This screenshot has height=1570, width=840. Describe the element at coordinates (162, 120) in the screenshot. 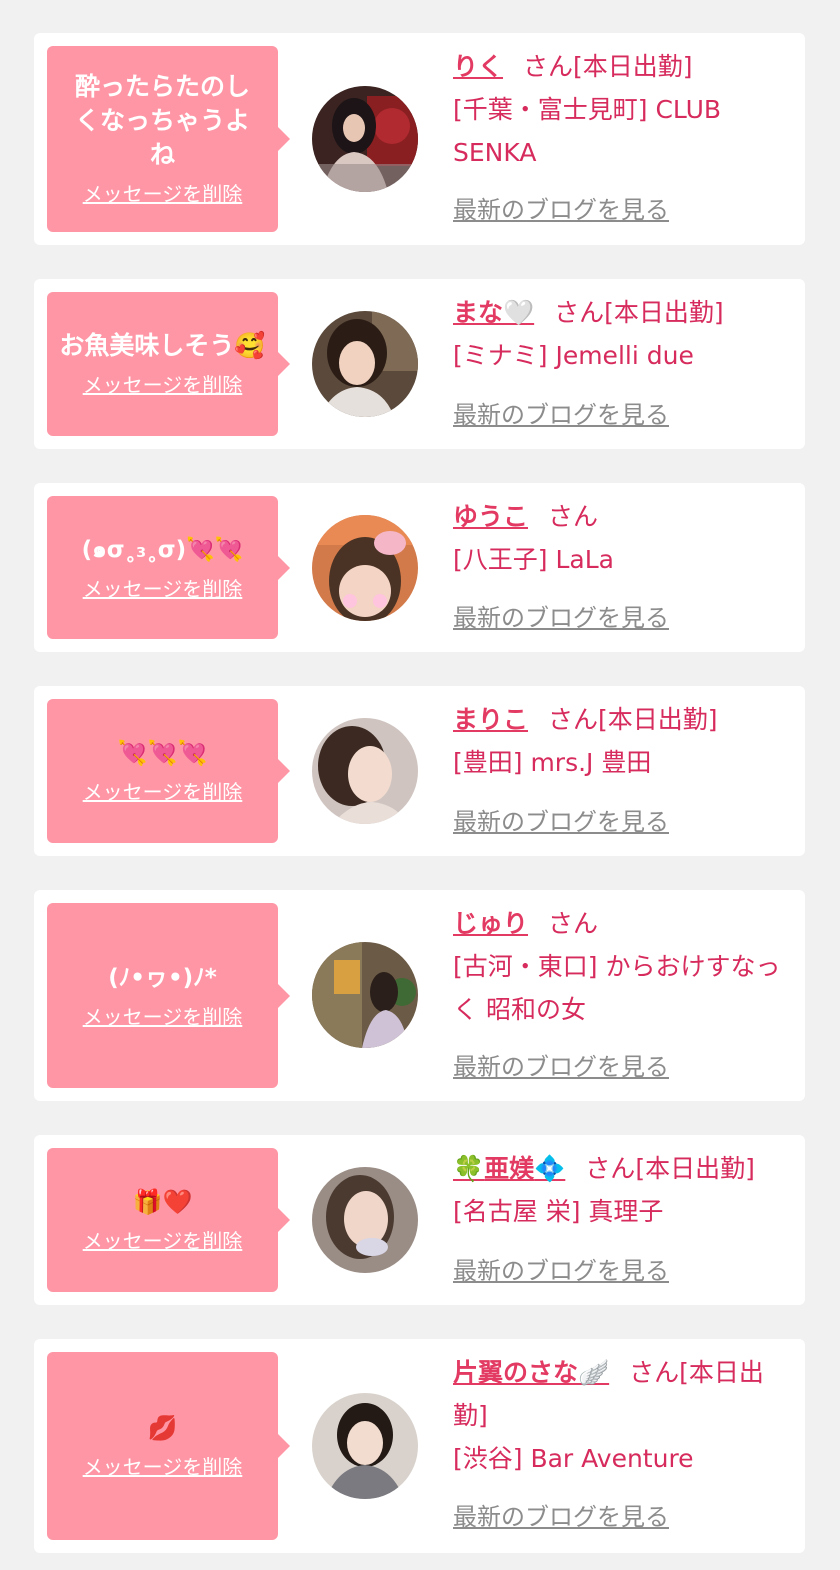

I see `message-text: 酔ったらたのしくなっちゃうよね` at that location.